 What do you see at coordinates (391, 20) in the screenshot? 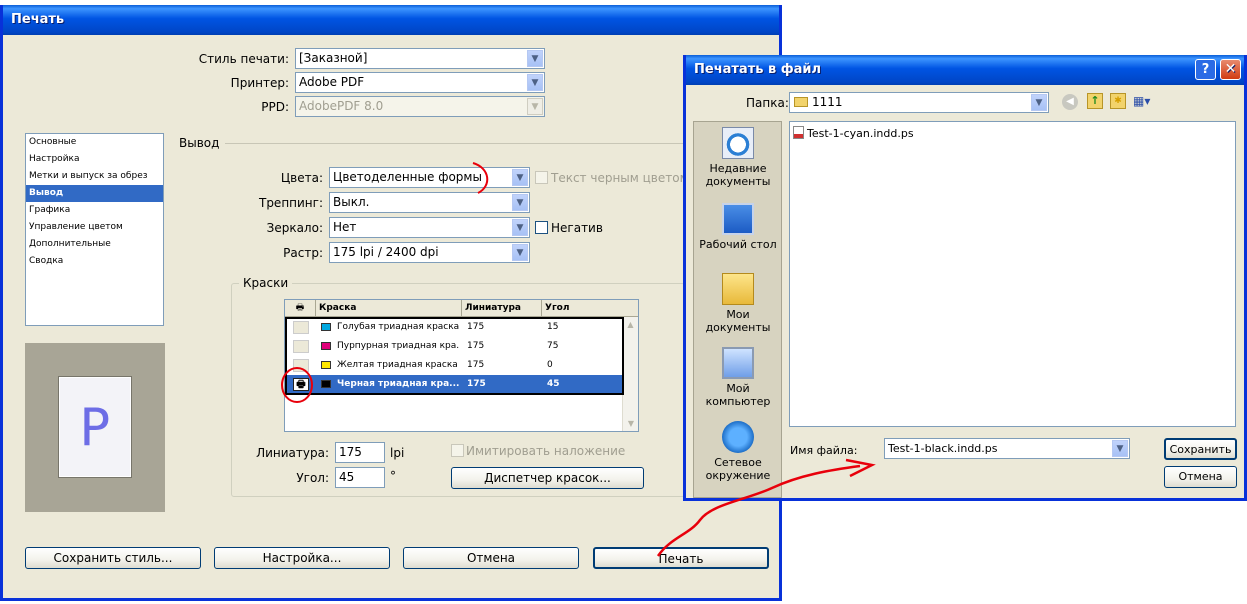
I see `print-dialog-titlebar: Печать` at bounding box center [391, 20].